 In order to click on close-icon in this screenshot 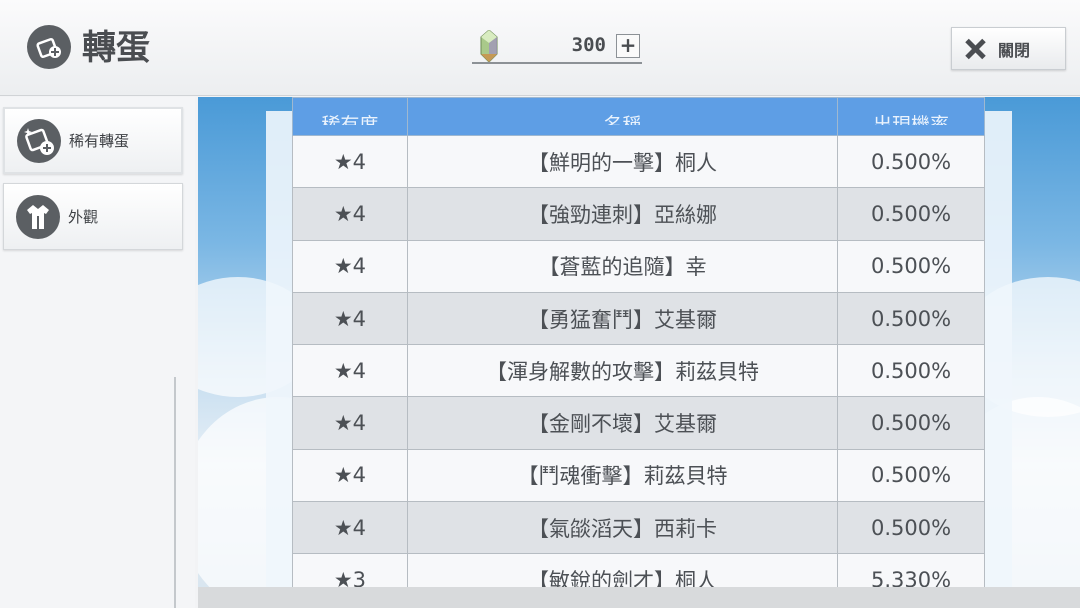, I will do `click(975, 49)`.